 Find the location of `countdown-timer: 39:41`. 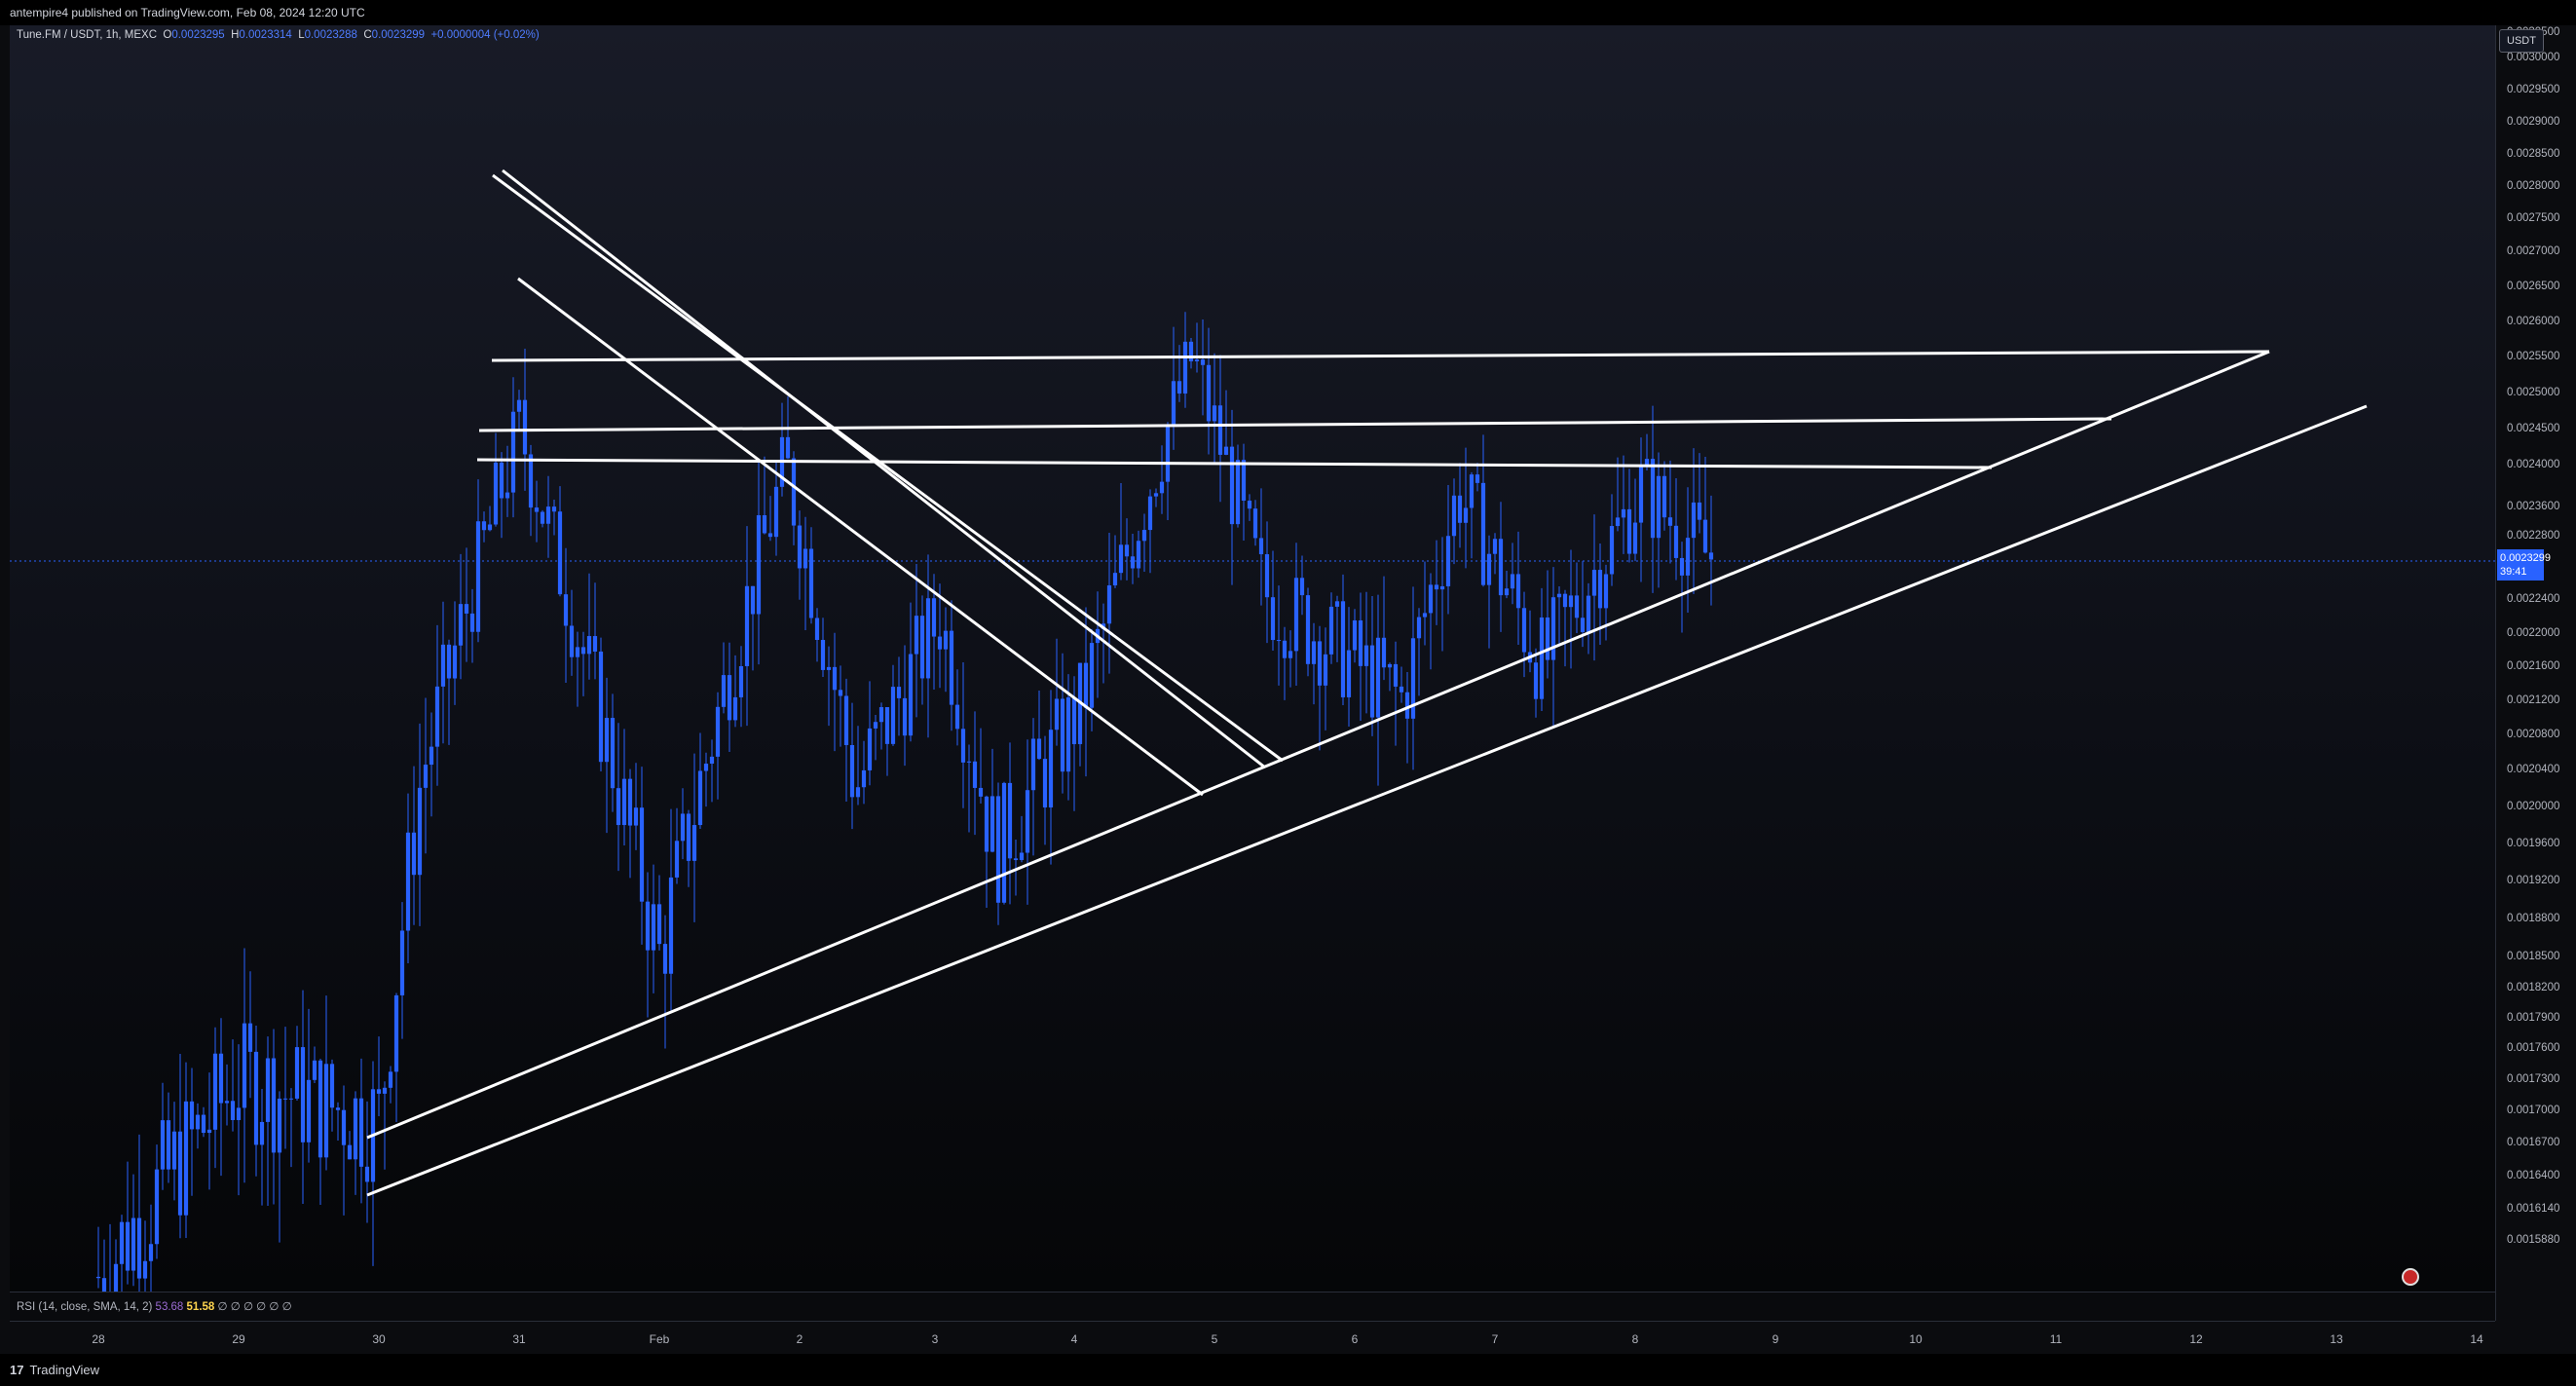

countdown-timer: 39:41 is located at coordinates (2513, 572).